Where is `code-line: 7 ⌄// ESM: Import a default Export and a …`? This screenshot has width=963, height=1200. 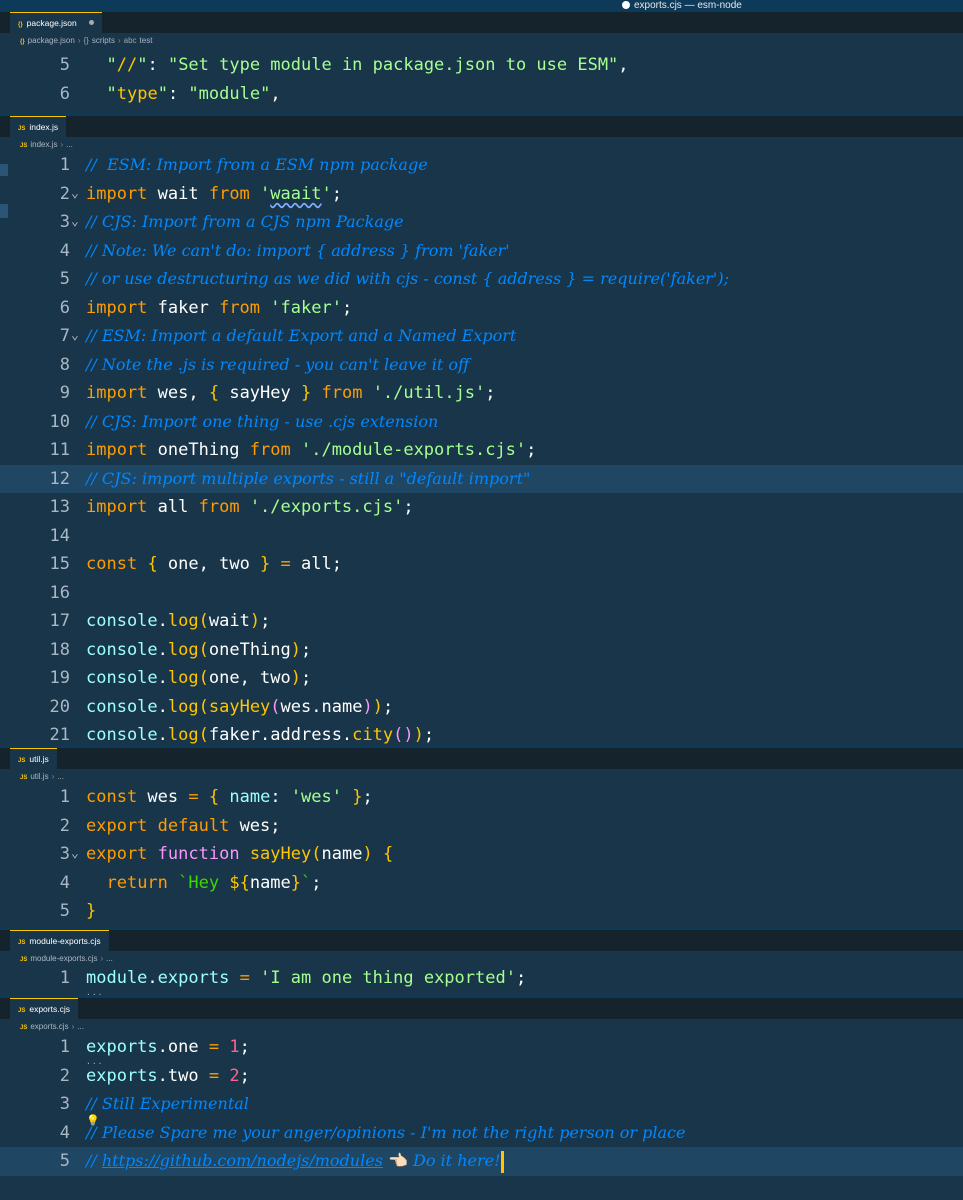
code-line: 7 ⌄// ESM: Import a default Export and a … is located at coordinates (481, 336).